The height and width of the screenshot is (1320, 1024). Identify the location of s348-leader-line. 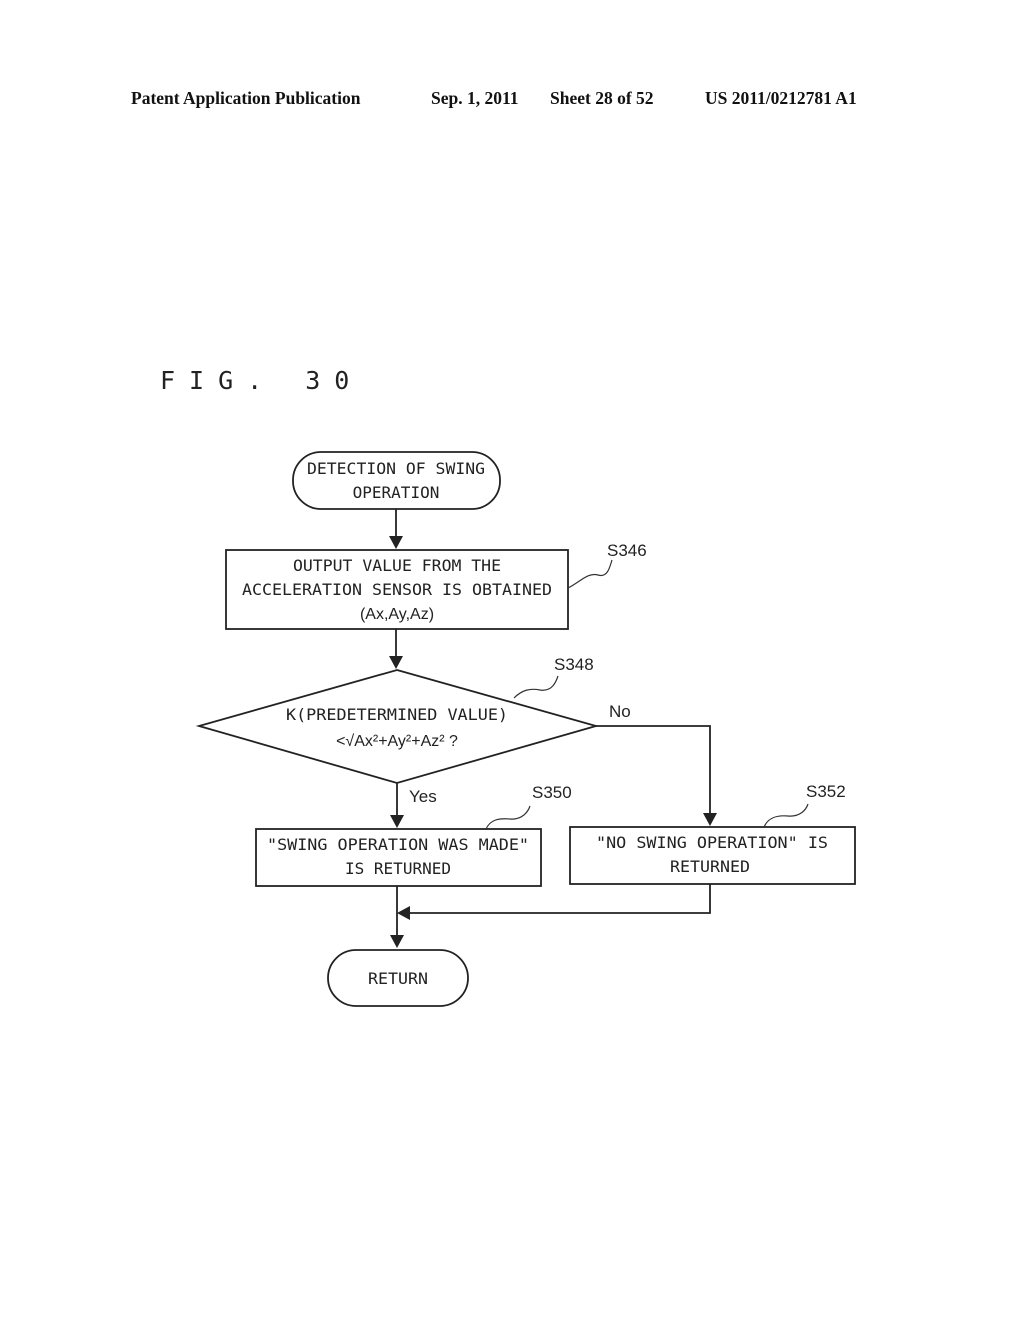
(536, 687).